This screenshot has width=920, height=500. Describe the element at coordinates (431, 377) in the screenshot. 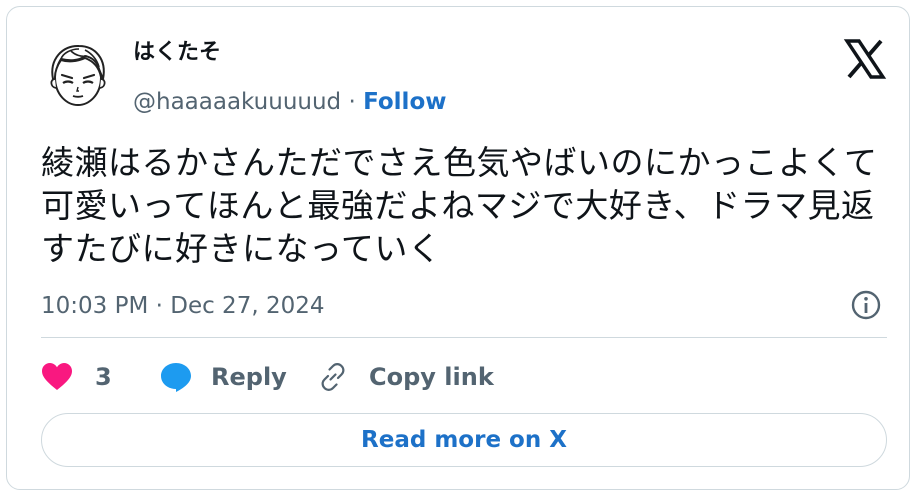

I see `copy-link-label: Copy link` at that location.